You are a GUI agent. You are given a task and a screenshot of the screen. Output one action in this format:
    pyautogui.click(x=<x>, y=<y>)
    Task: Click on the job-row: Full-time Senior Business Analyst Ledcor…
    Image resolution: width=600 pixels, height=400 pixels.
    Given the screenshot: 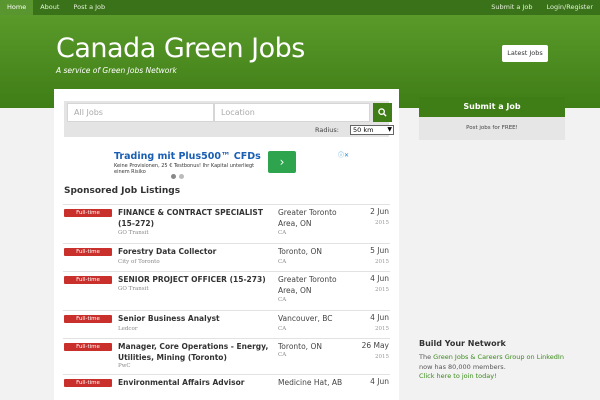 What is the action you would take?
    pyautogui.click(x=226, y=324)
    